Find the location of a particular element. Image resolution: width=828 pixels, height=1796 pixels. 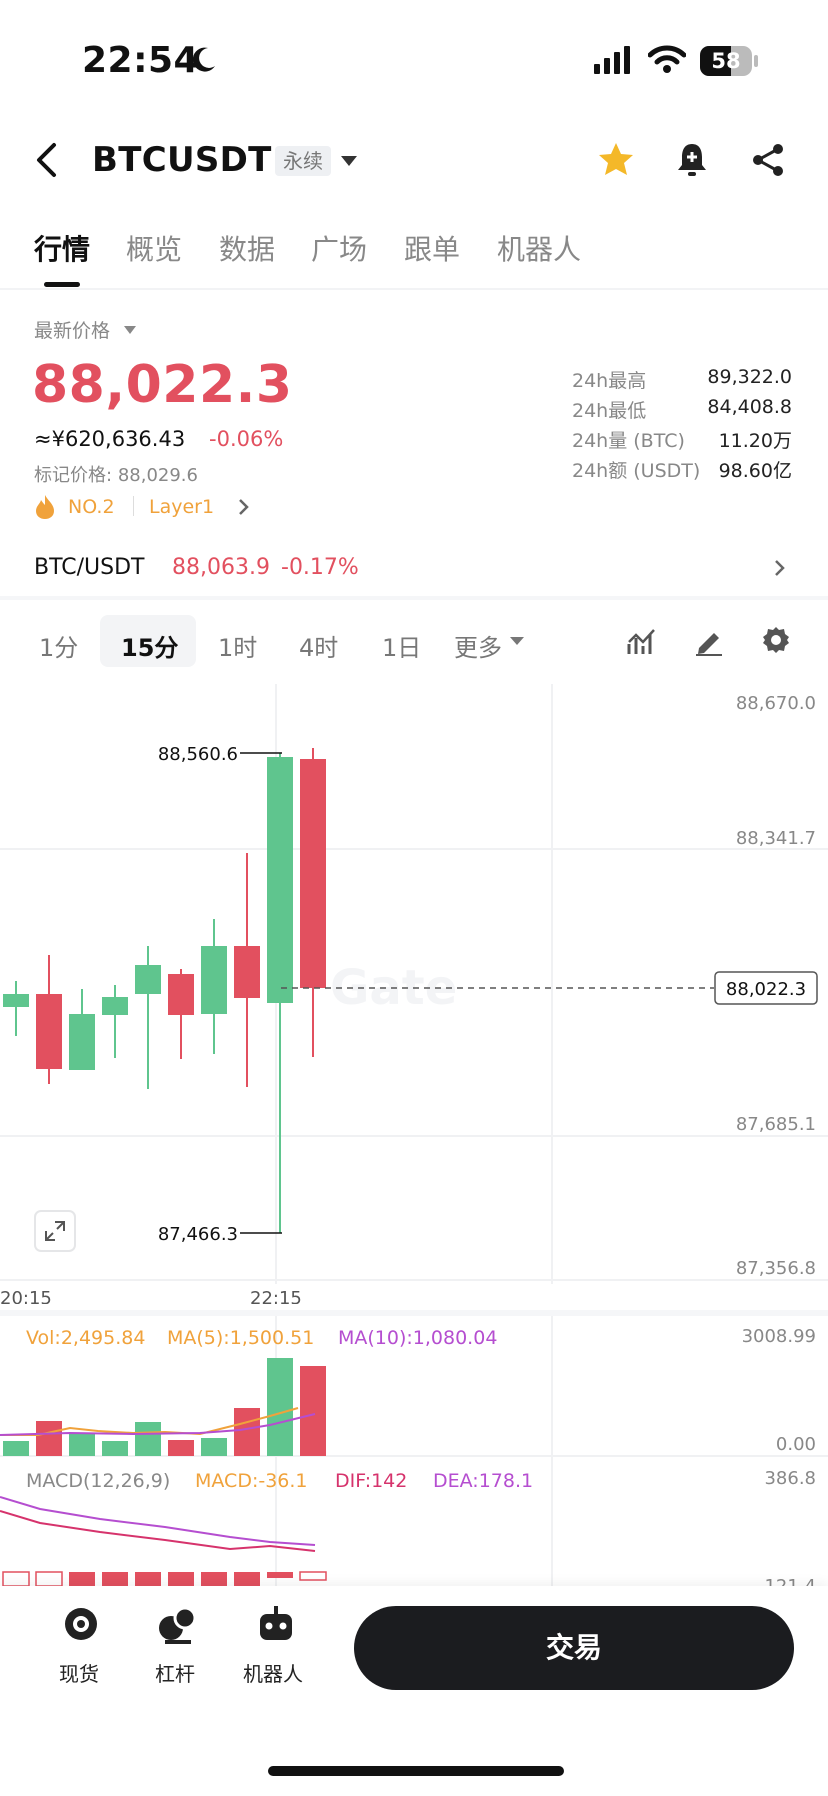

tab-copy-trading: 跟单 is located at coordinates (432, 248).